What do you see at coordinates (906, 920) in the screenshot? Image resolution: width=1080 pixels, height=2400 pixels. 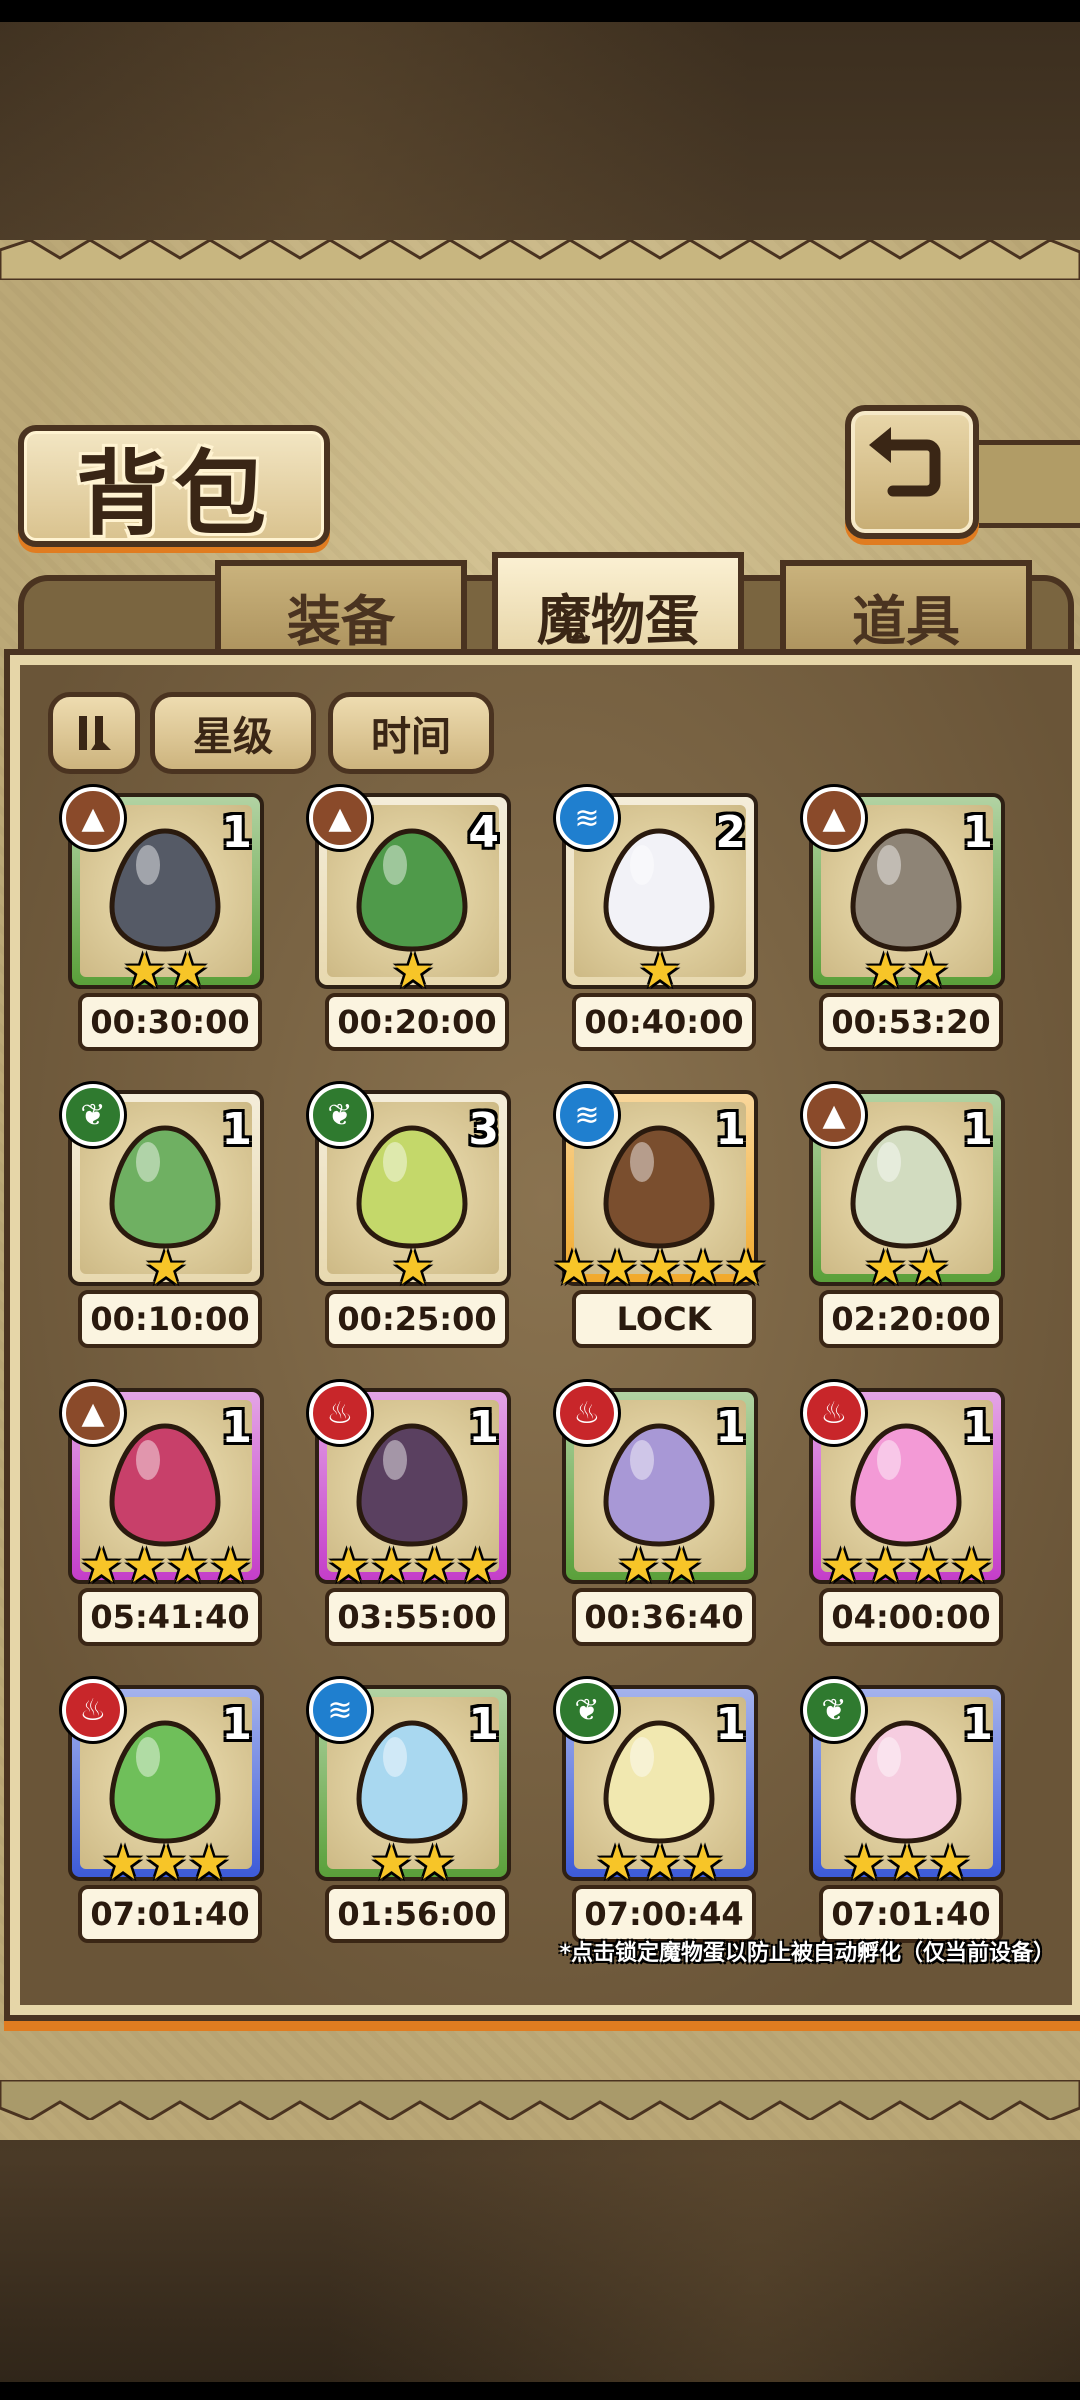 I see `egg-card: 1 ★ ★ ▲ 00:53:20` at bounding box center [906, 920].